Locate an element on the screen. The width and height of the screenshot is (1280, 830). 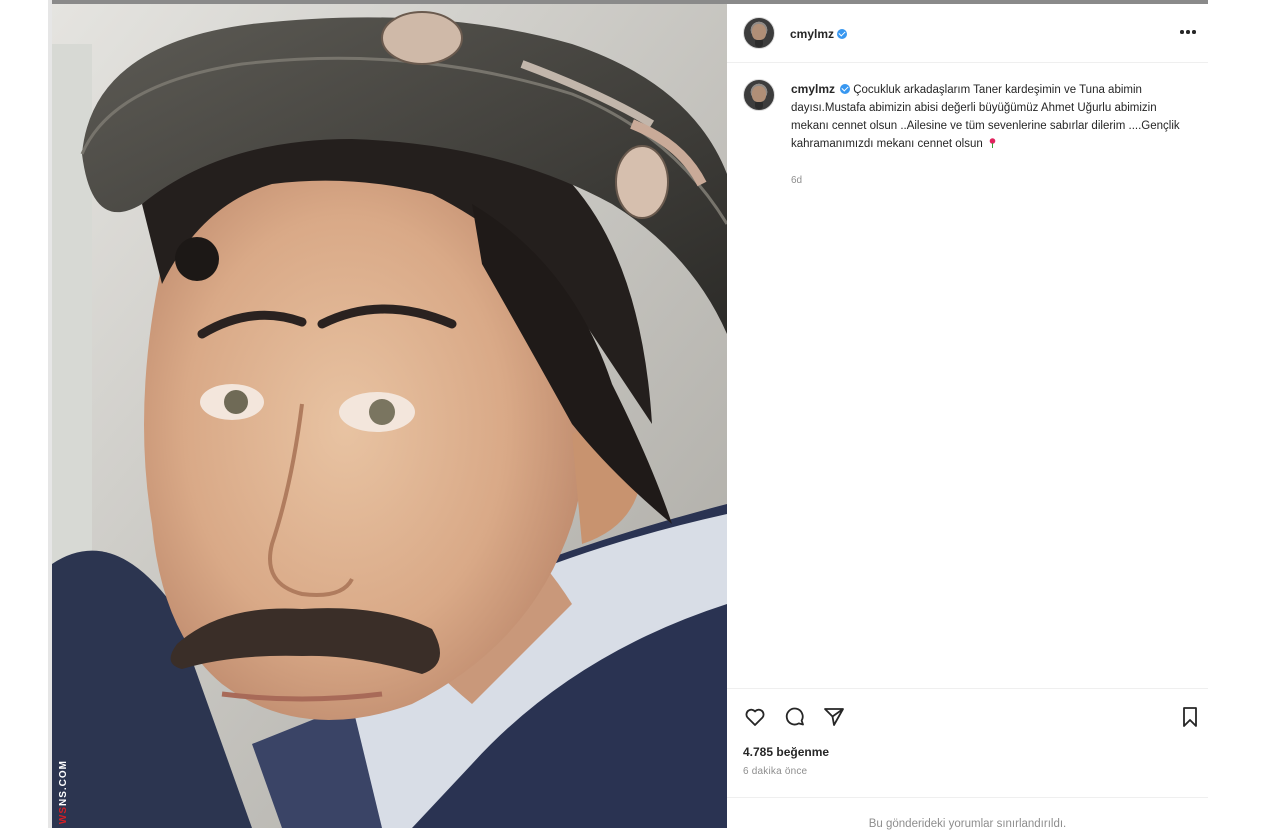
caption-timestamp: 6d is located at coordinates (796, 180).